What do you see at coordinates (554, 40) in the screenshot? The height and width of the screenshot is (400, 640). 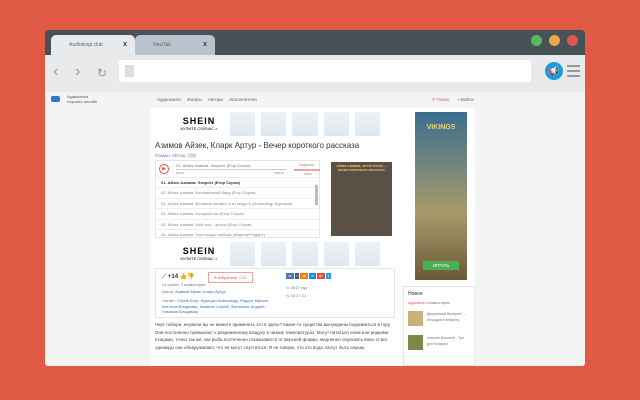 I see `minimize-button` at bounding box center [554, 40].